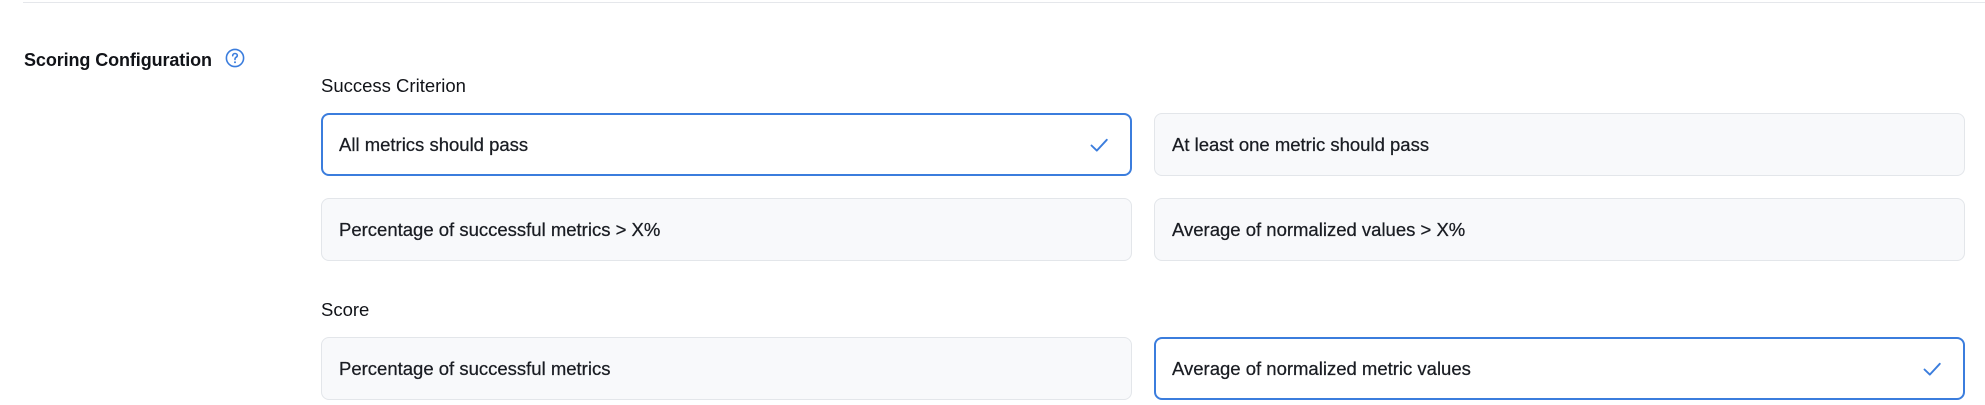 Image resolution: width=1985 pixels, height=405 pixels. What do you see at coordinates (1559, 144) in the screenshot?
I see `success-option-at-least-one-metric: At least one metric should pass` at bounding box center [1559, 144].